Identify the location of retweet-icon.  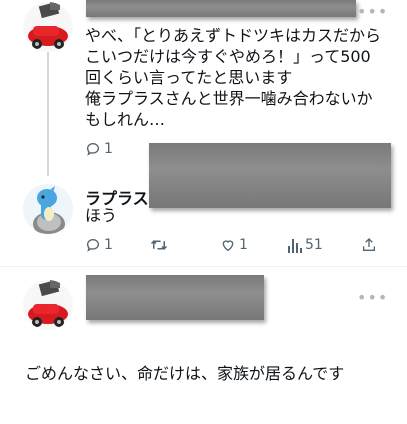
(159, 245).